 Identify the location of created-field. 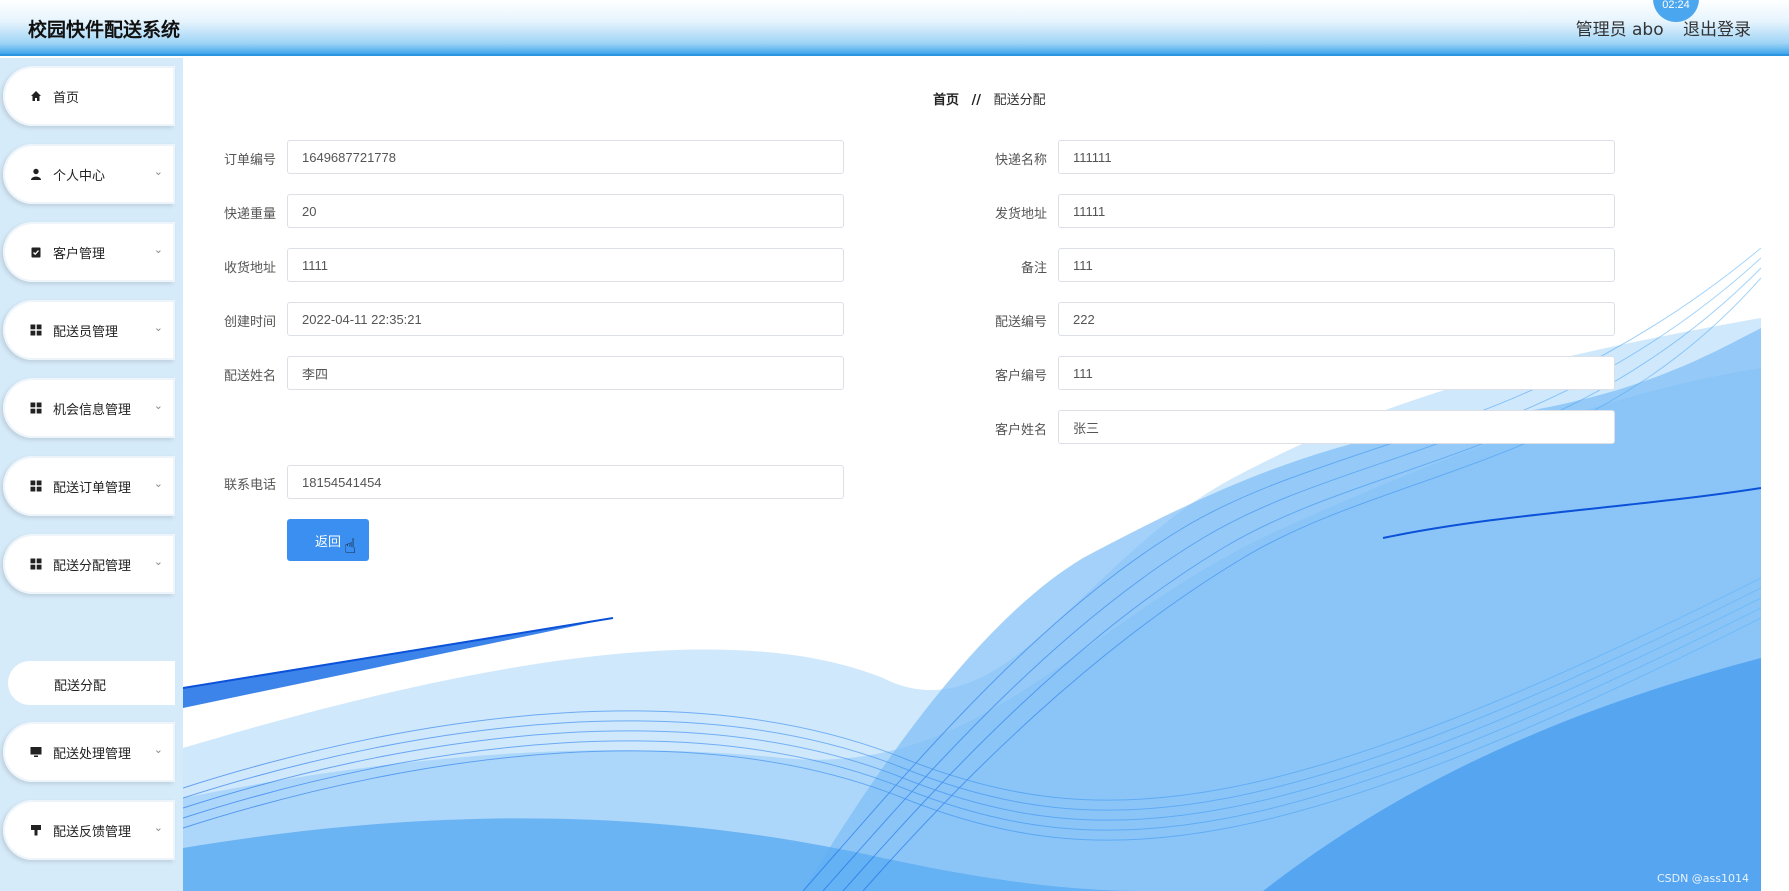
(565, 319).